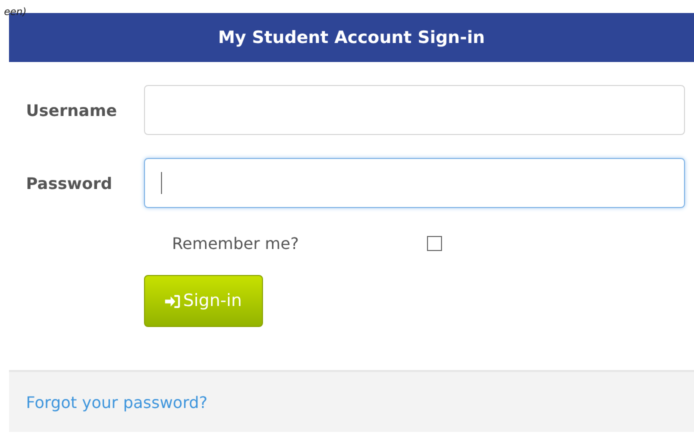 Image resolution: width=694 pixels, height=441 pixels. Describe the element at coordinates (203, 301) in the screenshot. I see `sign-in-button: Sign-in` at that location.